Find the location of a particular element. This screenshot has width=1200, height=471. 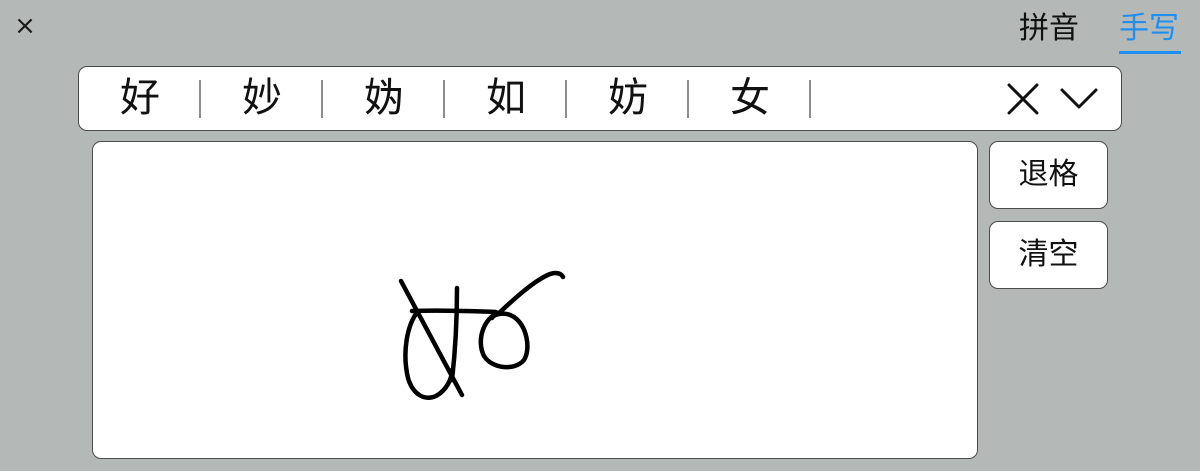

close-icon is located at coordinates (1023, 99).